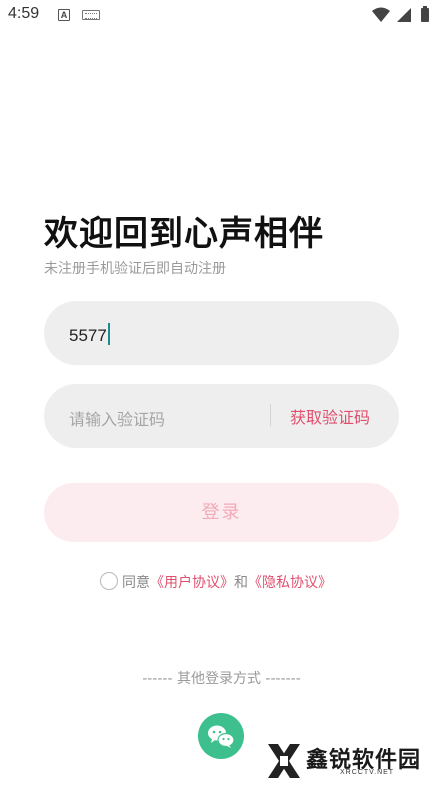  I want to click on wifi-icon, so click(381, 14).